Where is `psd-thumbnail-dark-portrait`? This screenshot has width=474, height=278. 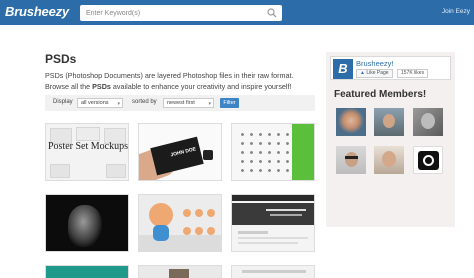 psd-thumbnail-dark-portrait is located at coordinates (87, 223).